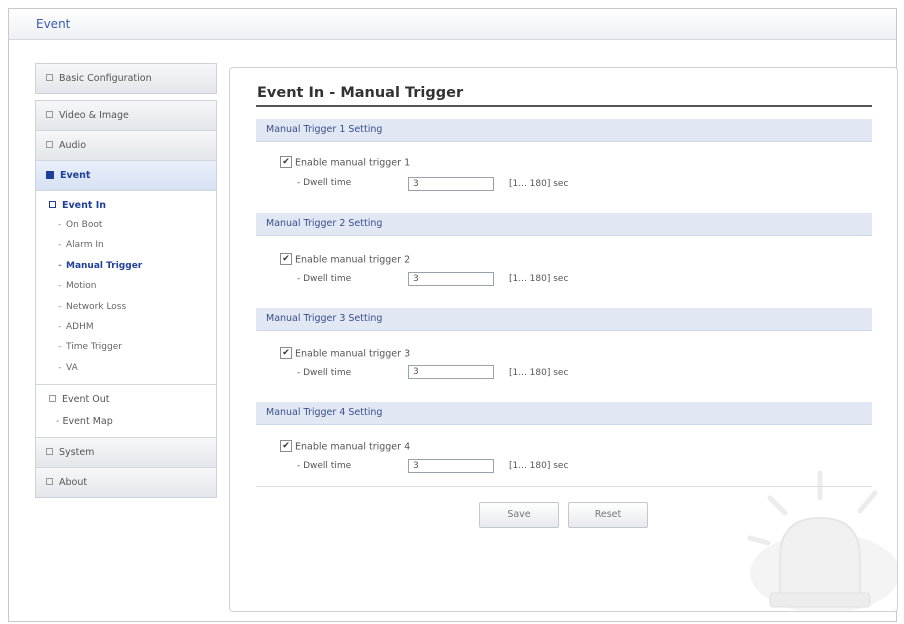 The height and width of the screenshot is (624, 904). I want to click on app-title: Event, so click(53, 24).